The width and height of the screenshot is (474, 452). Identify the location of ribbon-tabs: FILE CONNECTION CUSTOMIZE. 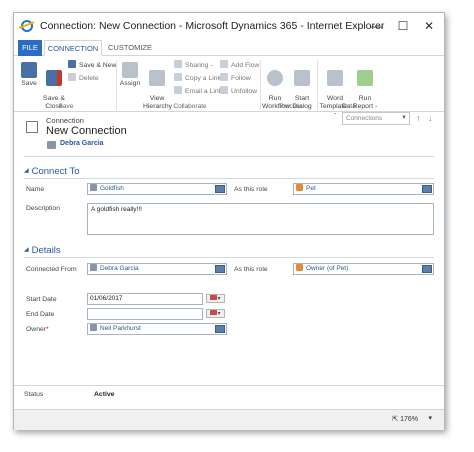
(229, 48).